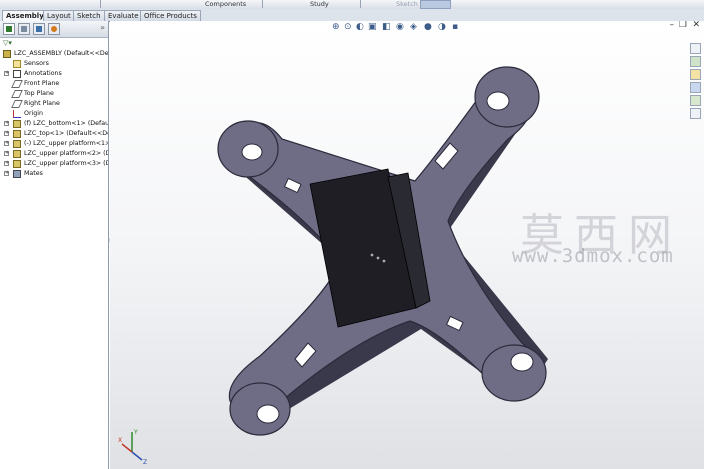  Describe the element at coordinates (89, 15) in the screenshot. I see `tab-sketch: Sketch` at that location.